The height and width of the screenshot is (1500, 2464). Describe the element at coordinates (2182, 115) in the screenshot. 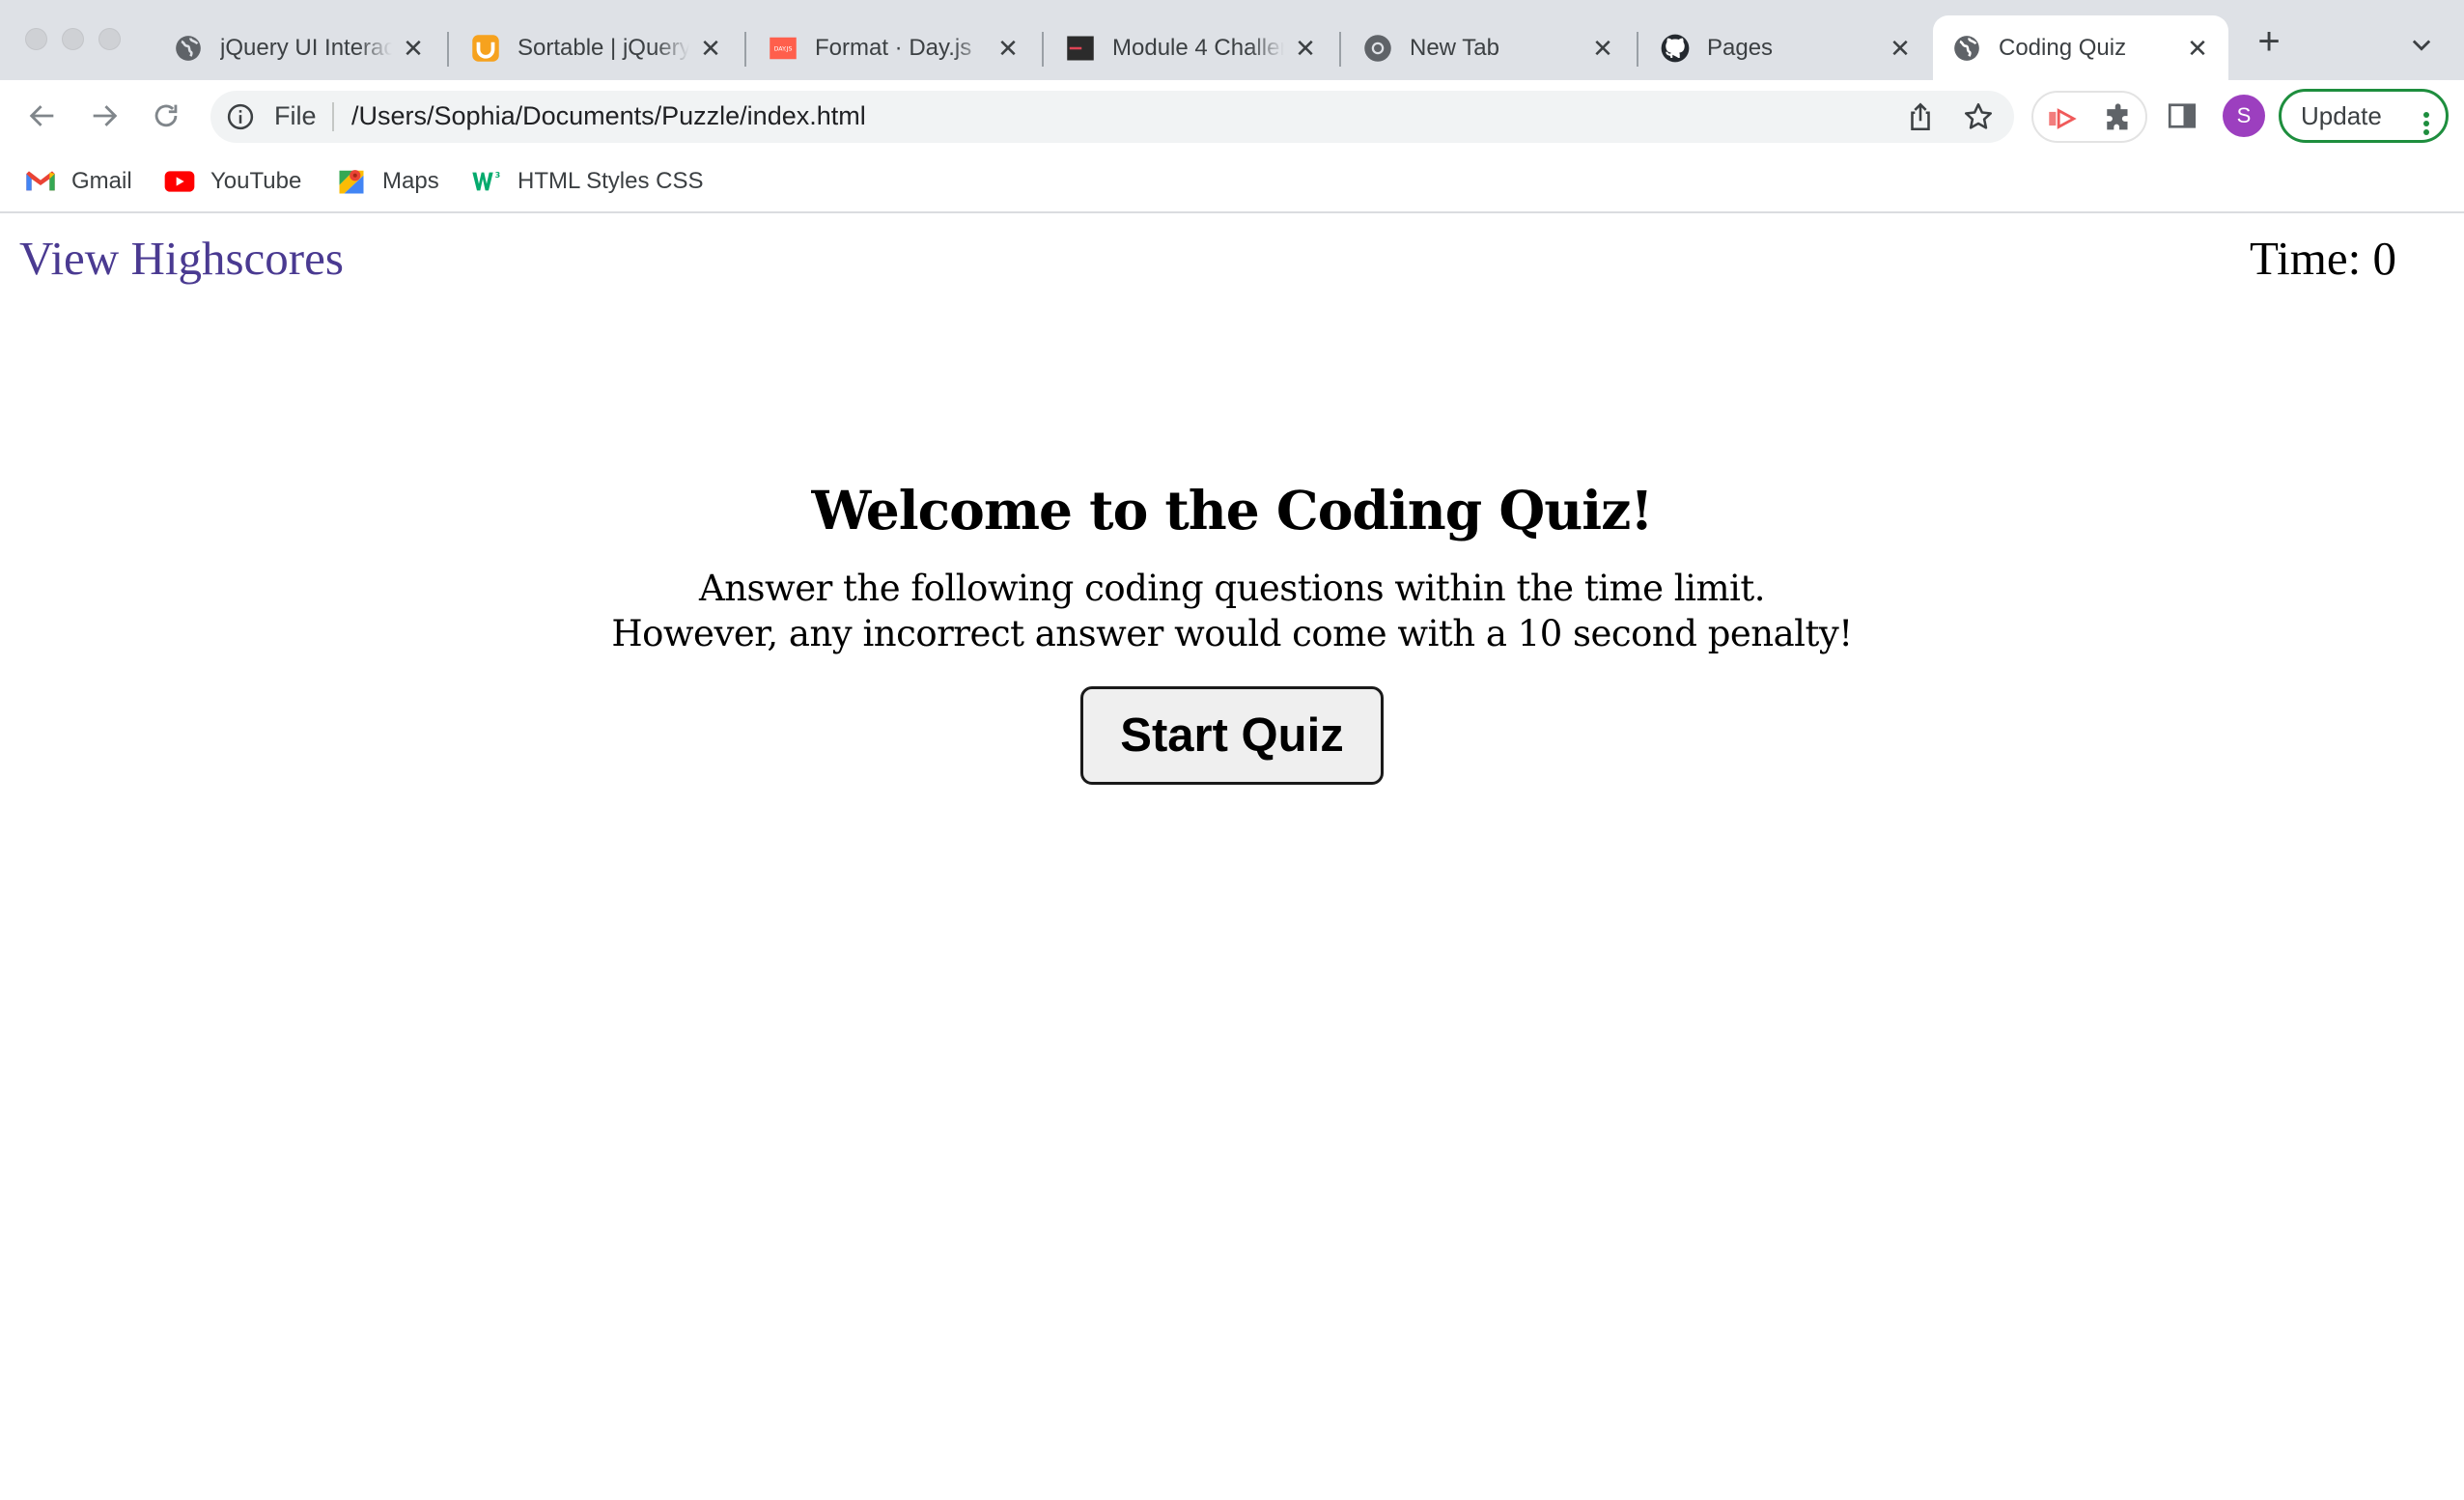

I see `side-panel-icon` at that location.